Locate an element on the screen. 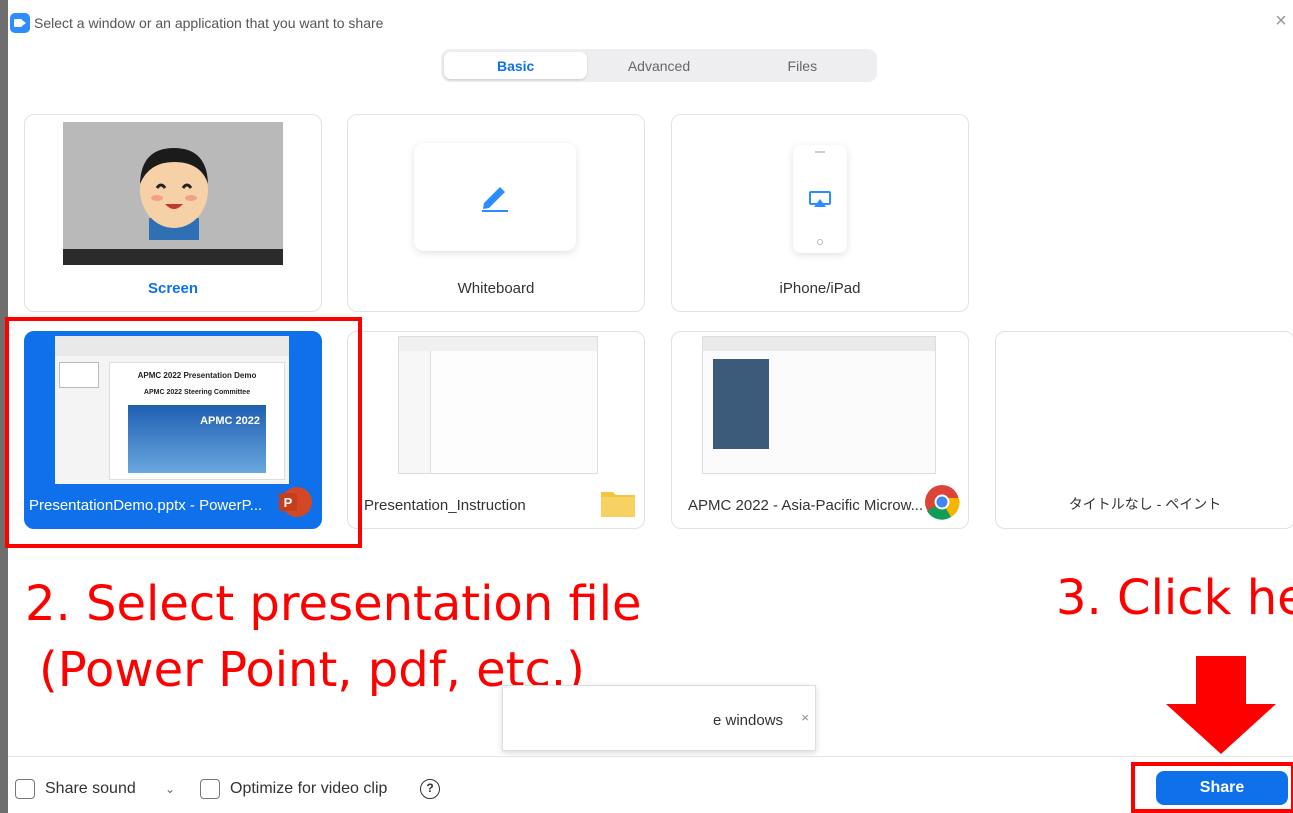 The height and width of the screenshot is (813, 1293). tab-basic: Basic is located at coordinates (516, 65).